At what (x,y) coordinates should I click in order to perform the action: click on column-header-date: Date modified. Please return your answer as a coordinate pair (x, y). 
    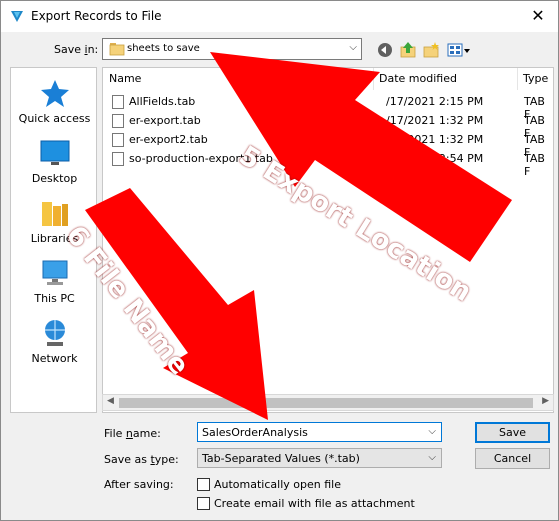
    Looking at the image, I should click on (418, 78).